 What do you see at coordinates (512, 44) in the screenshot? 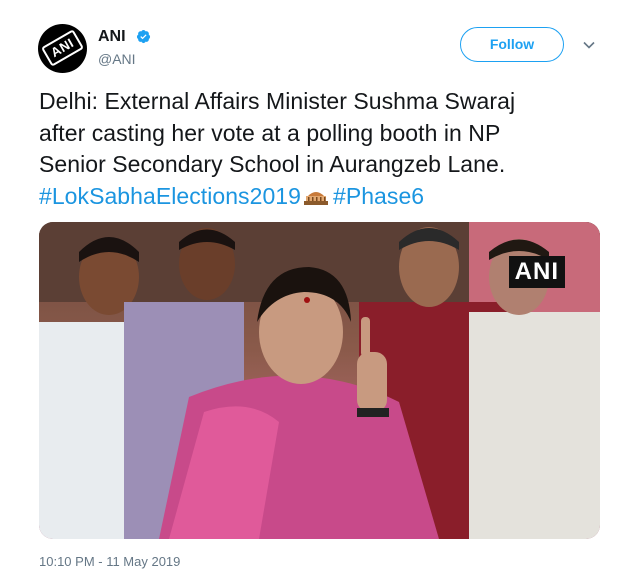
I see `follow-button: Follow` at bounding box center [512, 44].